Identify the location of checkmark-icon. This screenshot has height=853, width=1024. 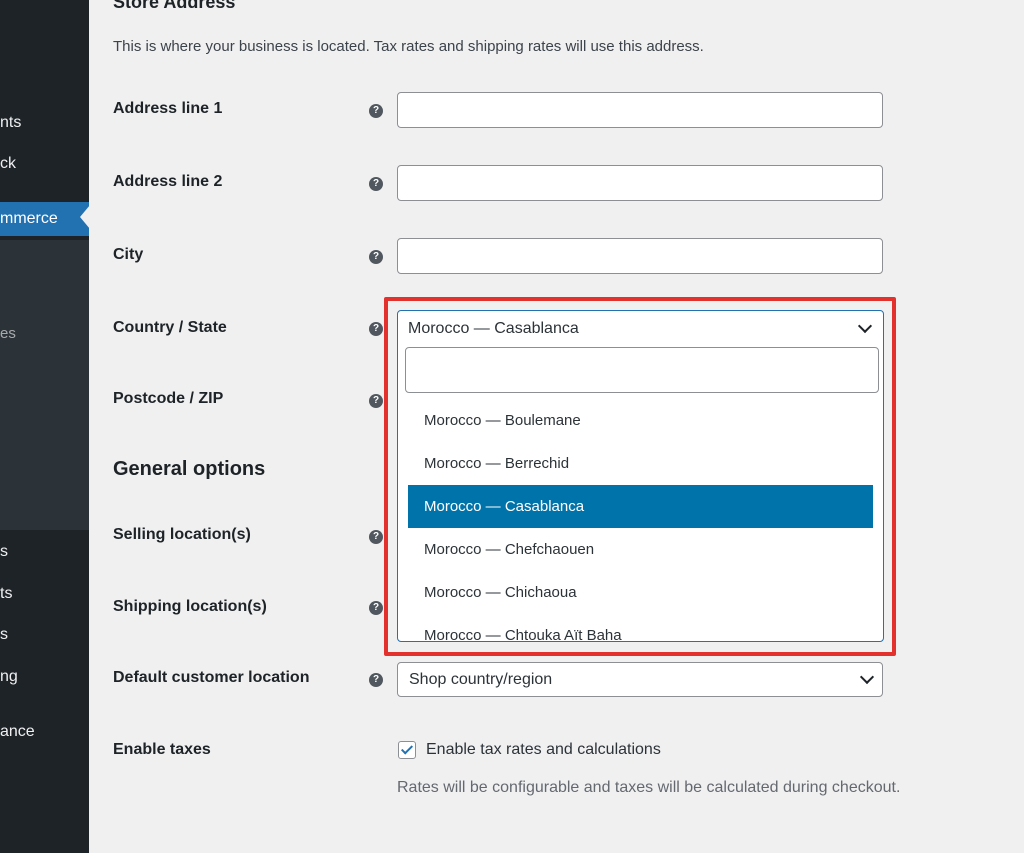
(407, 748).